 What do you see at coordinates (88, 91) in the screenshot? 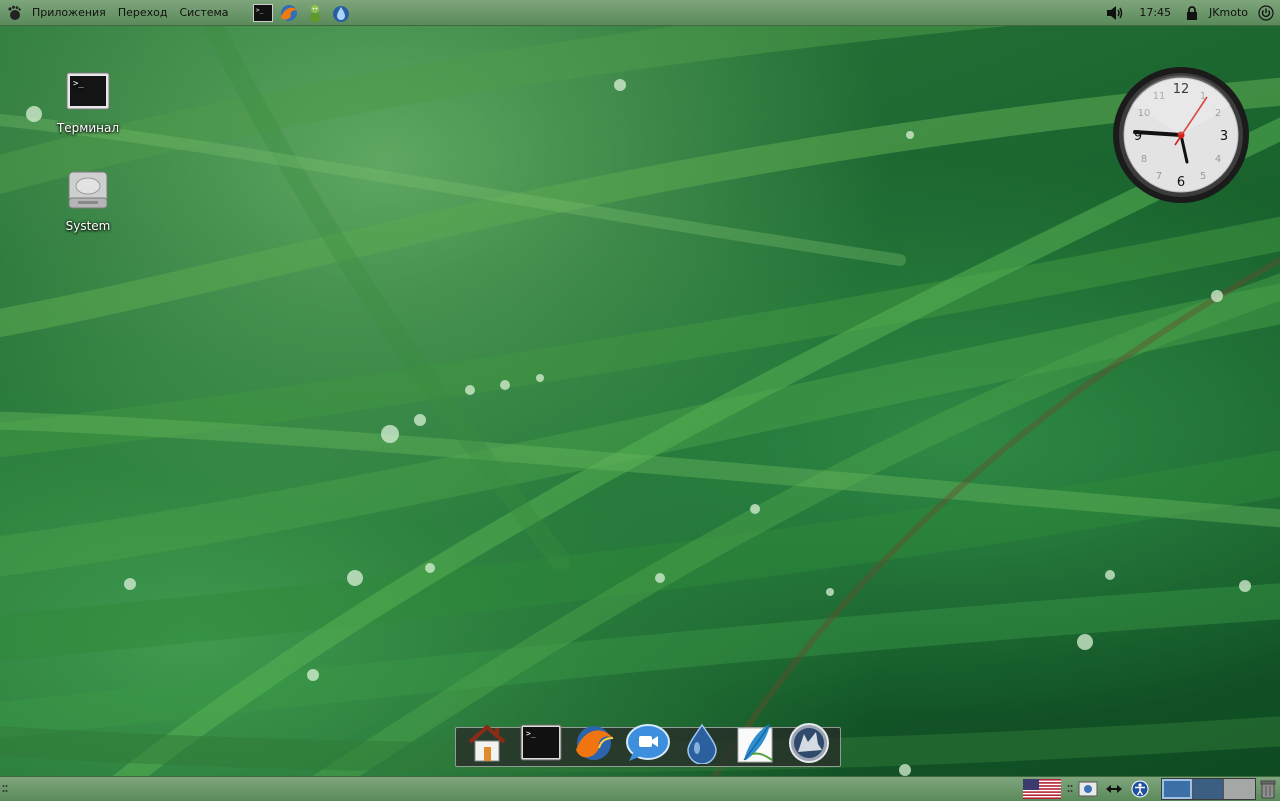
I see `terminal-icon: >_` at bounding box center [88, 91].